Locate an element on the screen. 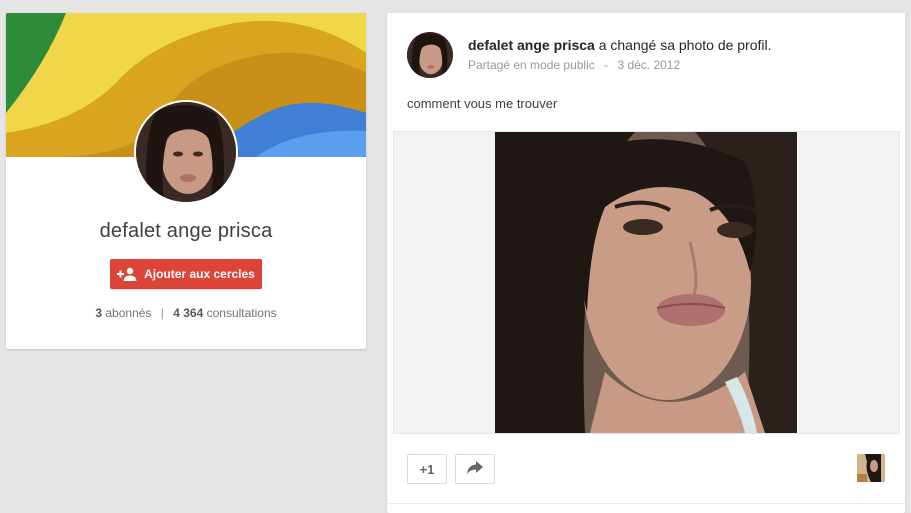 The height and width of the screenshot is (513, 911). profile-photo-icon is located at coordinates (186, 152).